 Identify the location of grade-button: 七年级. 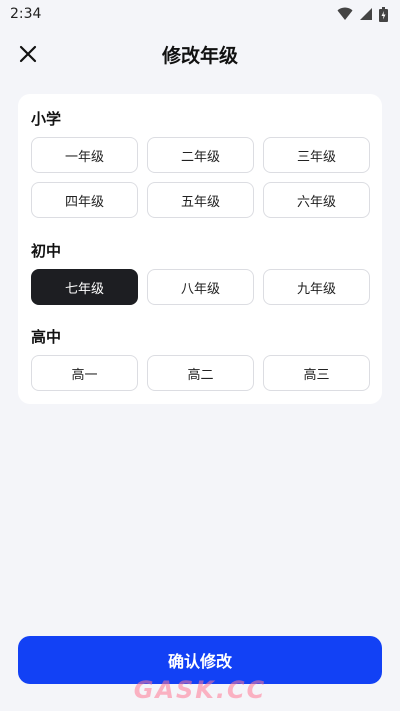
(84, 287).